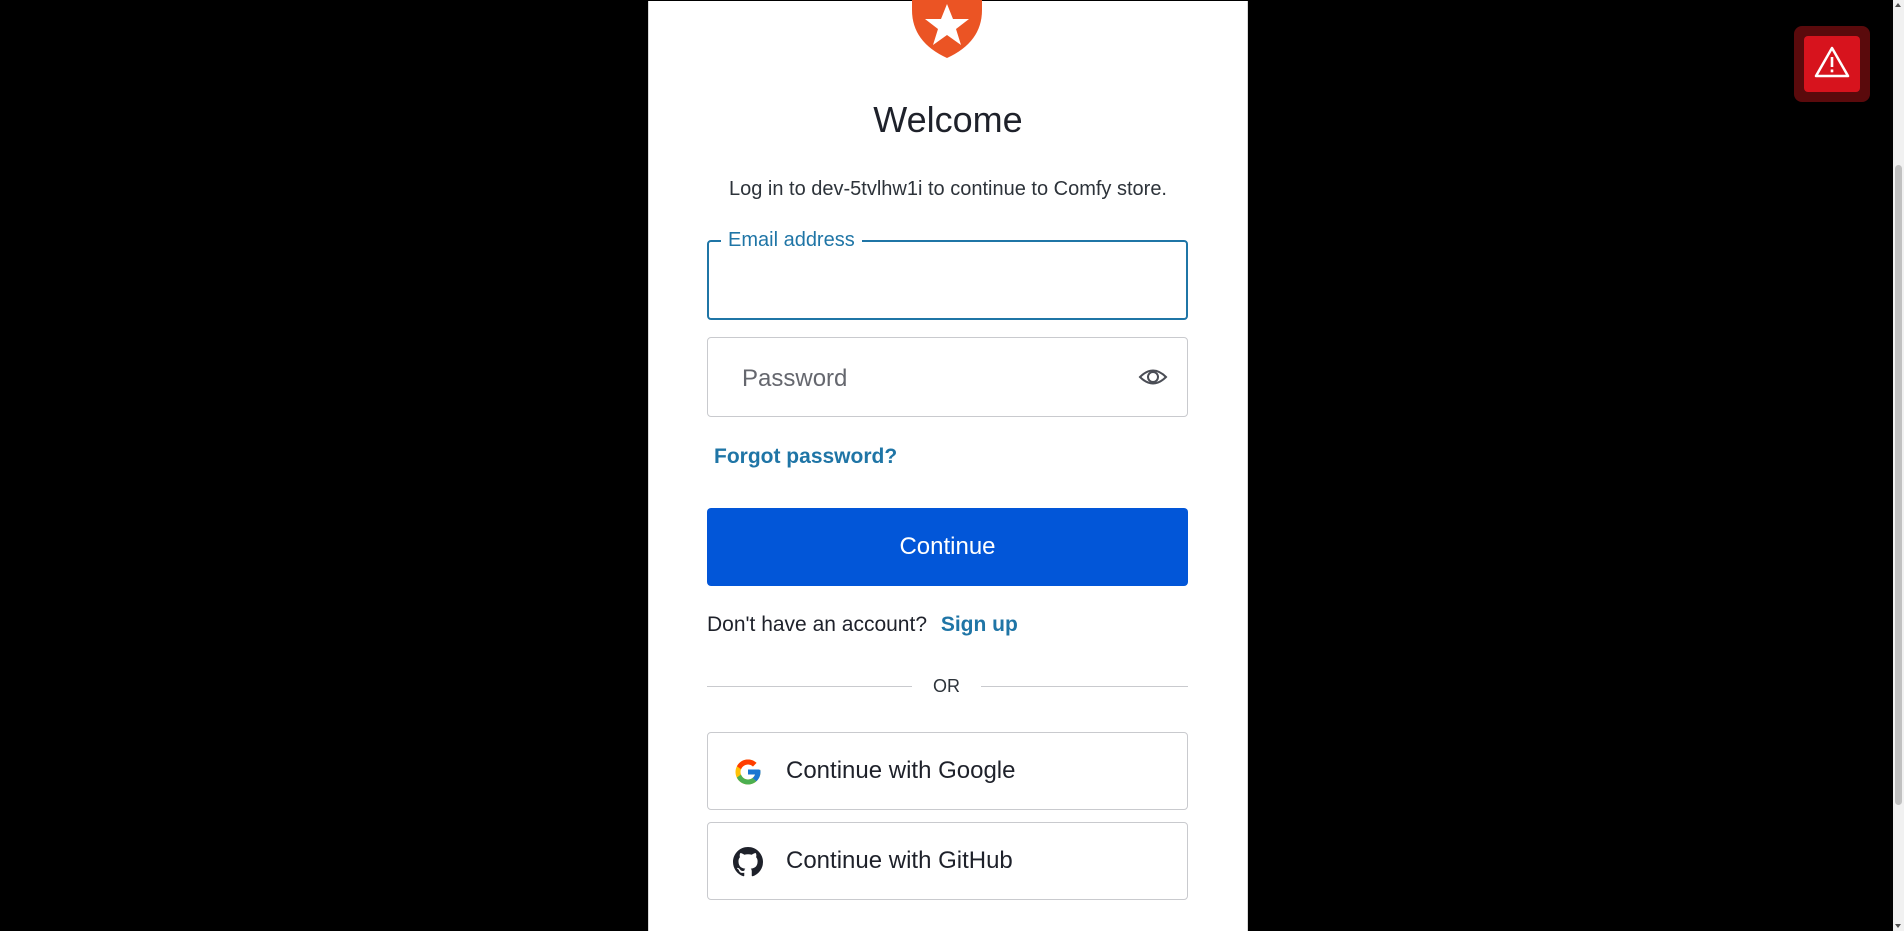  I want to click on alert-badge, so click(1832, 64).